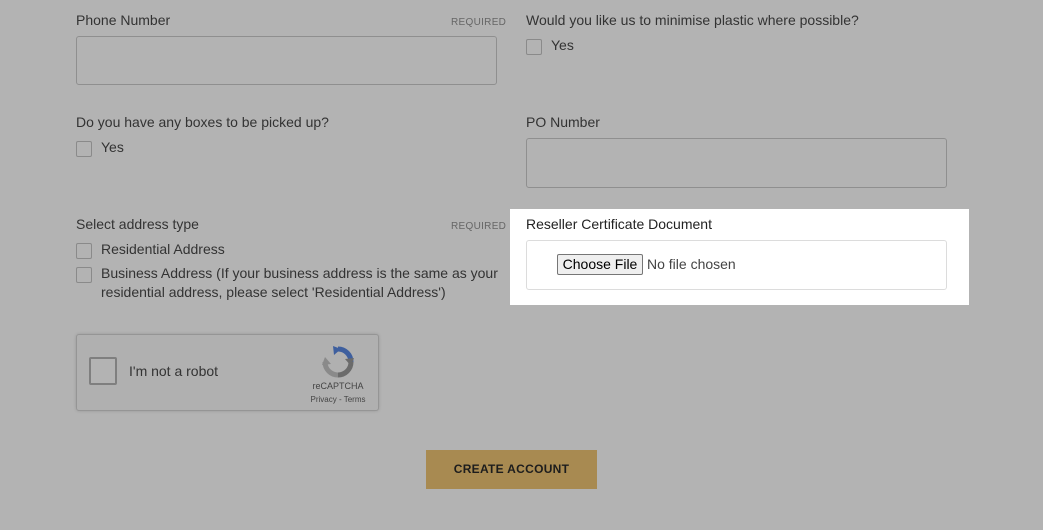 The image size is (1043, 530). Describe the element at coordinates (324, 399) in the screenshot. I see `recaptcha-privacy-link: Privacy` at that location.